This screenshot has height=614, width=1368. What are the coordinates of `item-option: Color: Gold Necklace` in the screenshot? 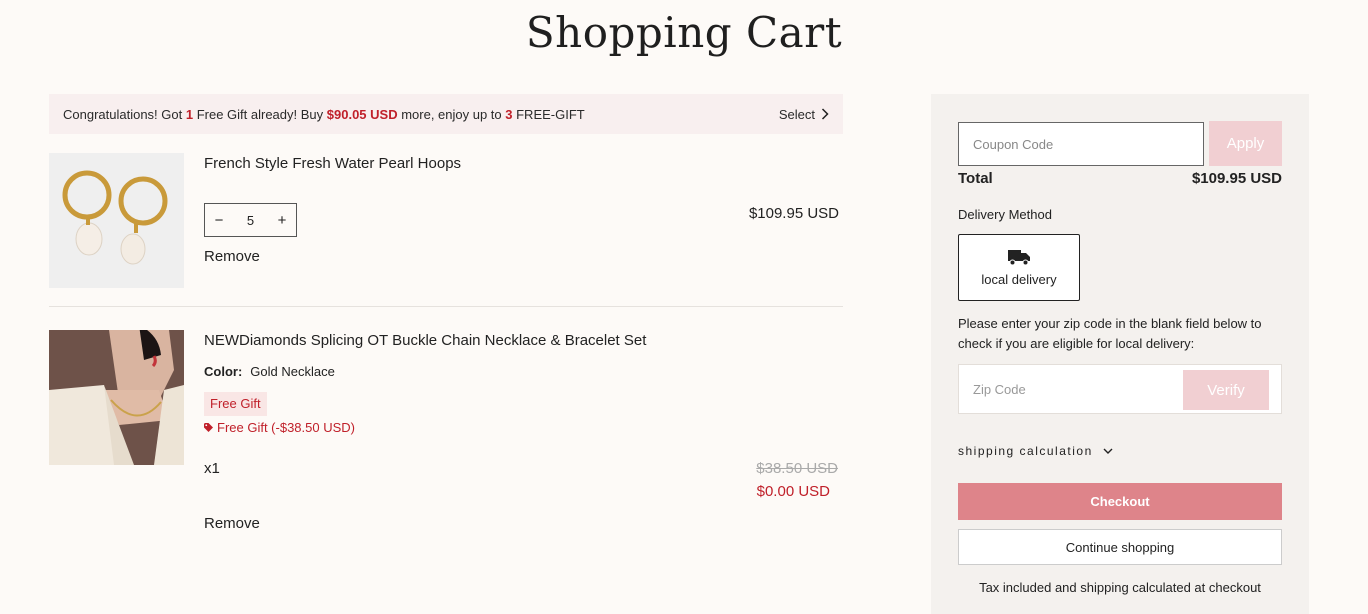 It's located at (269, 371).